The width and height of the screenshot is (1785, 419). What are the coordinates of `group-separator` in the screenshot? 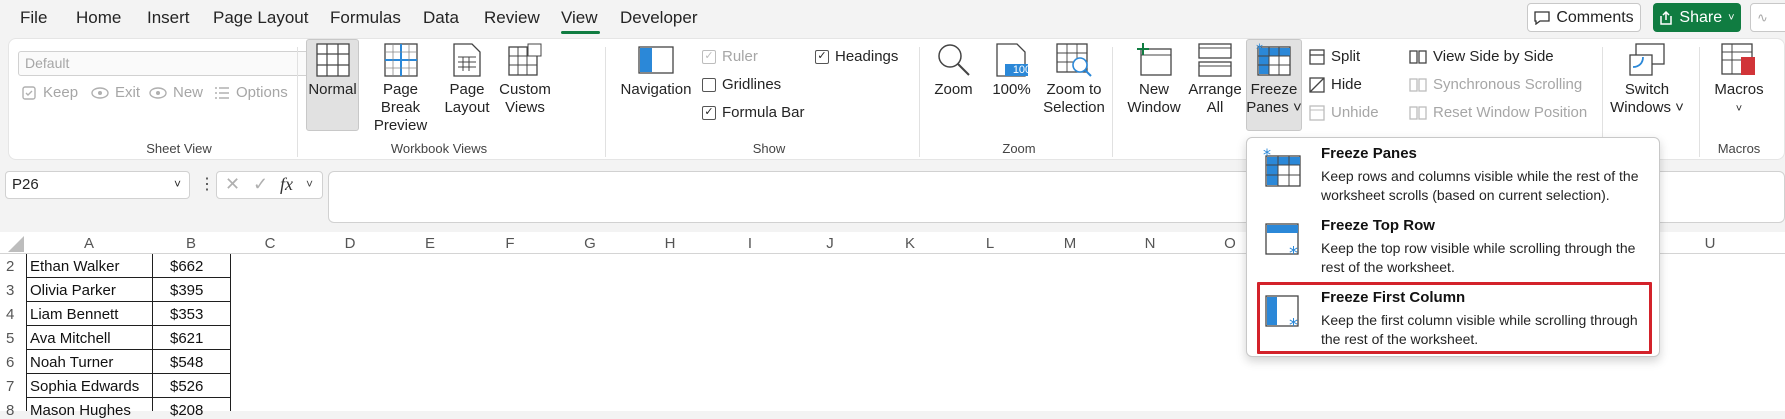 It's located at (1699, 102).